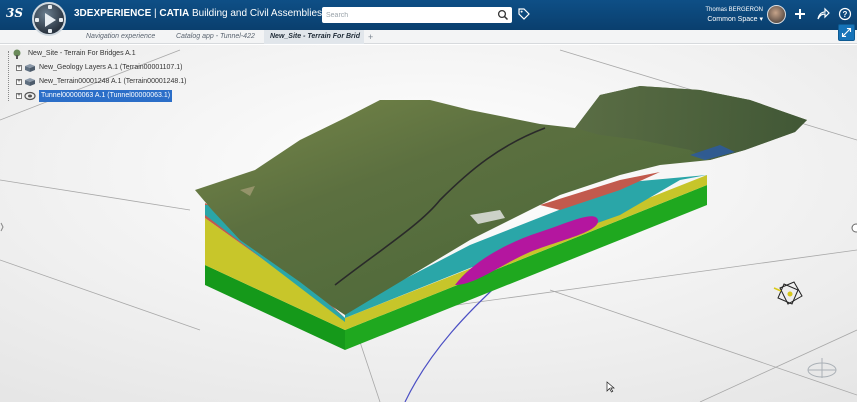 Image resolution: width=857 pixels, height=402 pixels. Describe the element at coordinates (2, 227) in the screenshot. I see `left-panel-handle-icon` at that location.